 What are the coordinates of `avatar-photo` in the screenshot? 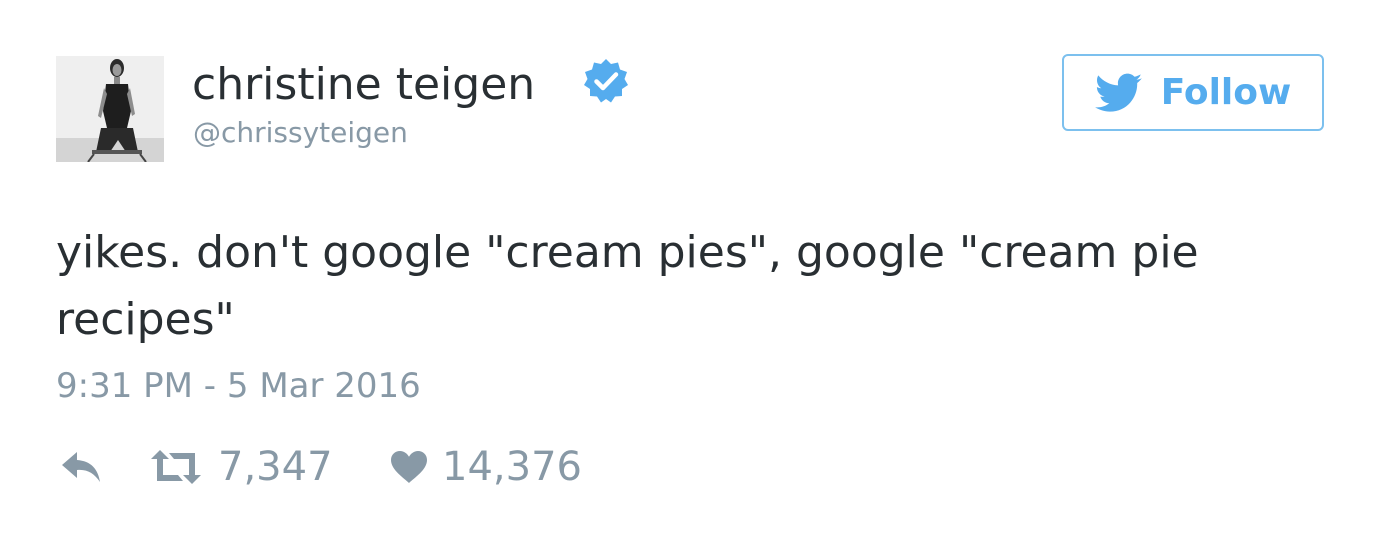 It's located at (110, 109).